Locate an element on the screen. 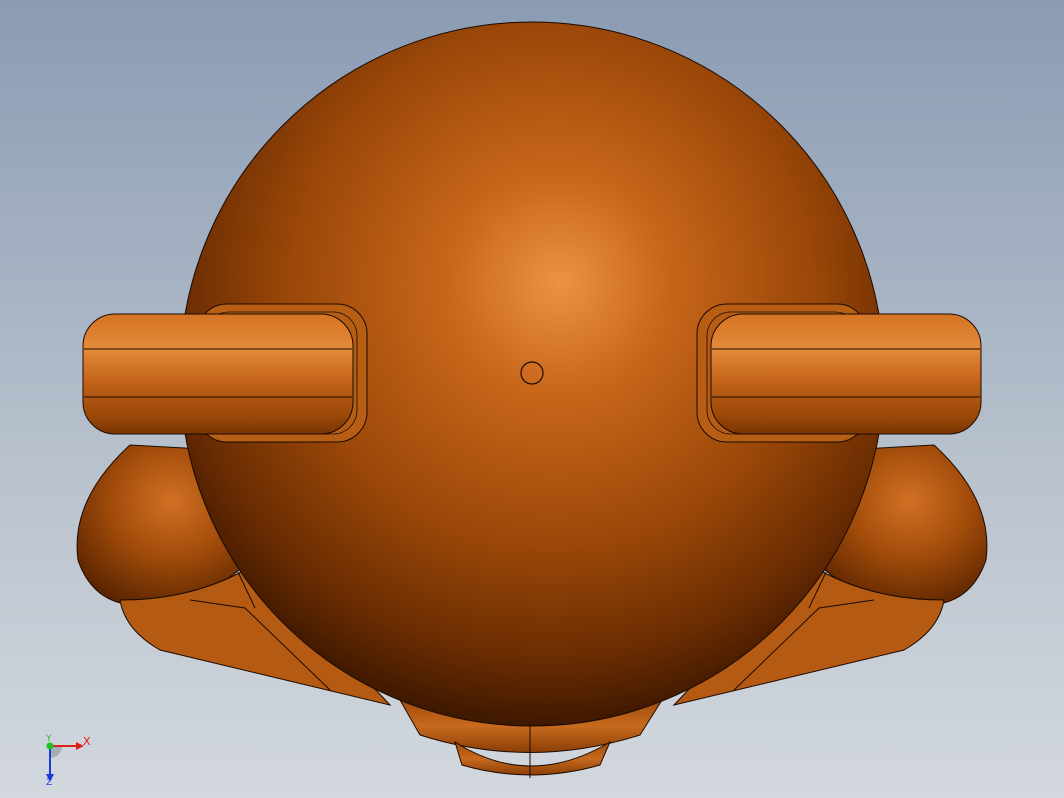 Image resolution: width=1064 pixels, height=798 pixels. coordinate-triad-icon: X Y Z is located at coordinates (68, 760).